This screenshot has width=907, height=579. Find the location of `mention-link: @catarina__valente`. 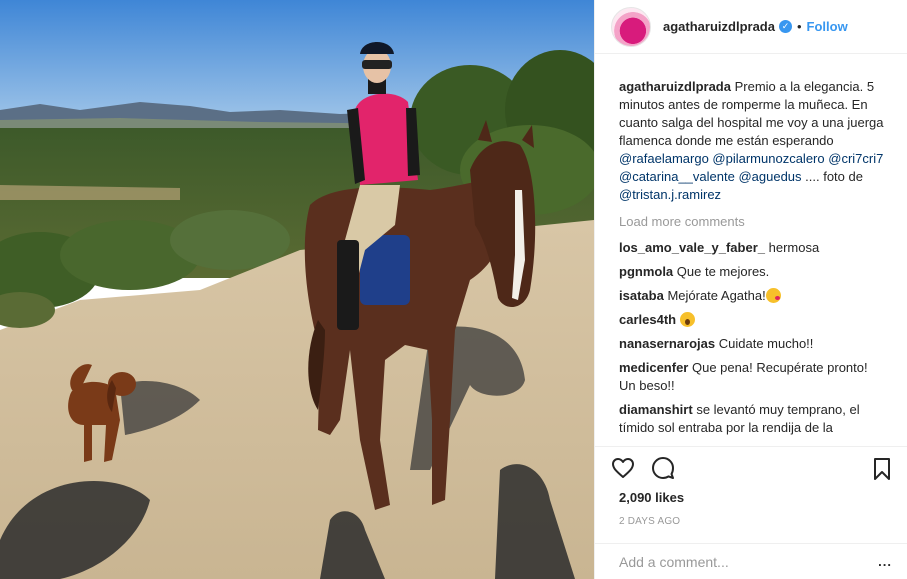

mention-link: @catarina__valente is located at coordinates (677, 176).